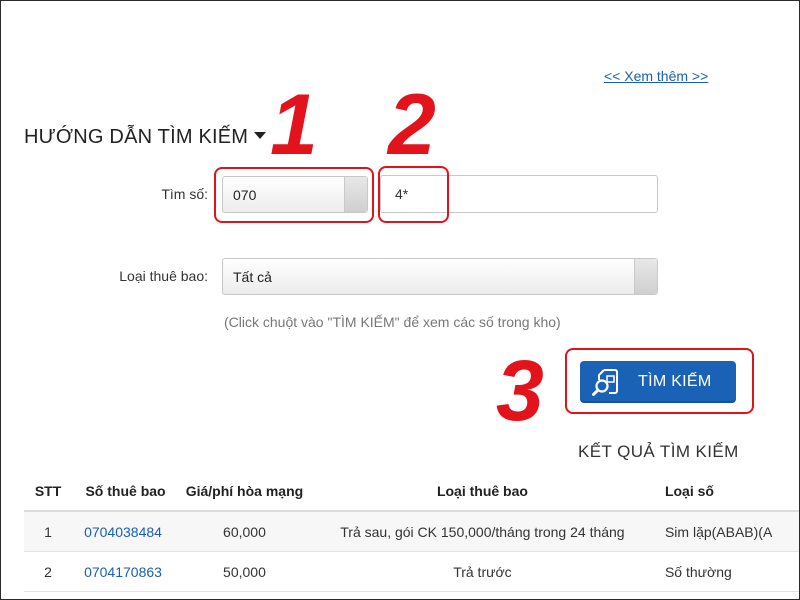 The width and height of the screenshot is (800, 600). What do you see at coordinates (123, 532) in the screenshot?
I see `phone-number-link: 0704038484` at bounding box center [123, 532].